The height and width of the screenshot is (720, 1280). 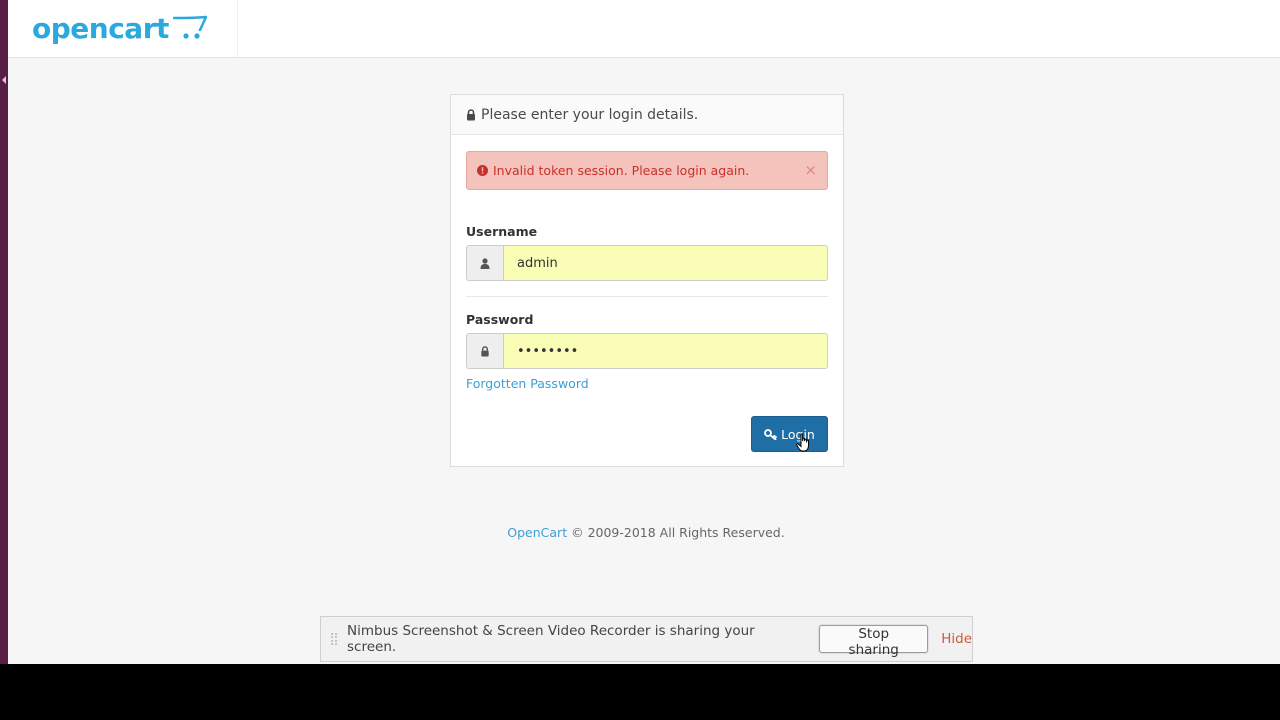 I want to click on header: opencart, so click(x=644, y=29).